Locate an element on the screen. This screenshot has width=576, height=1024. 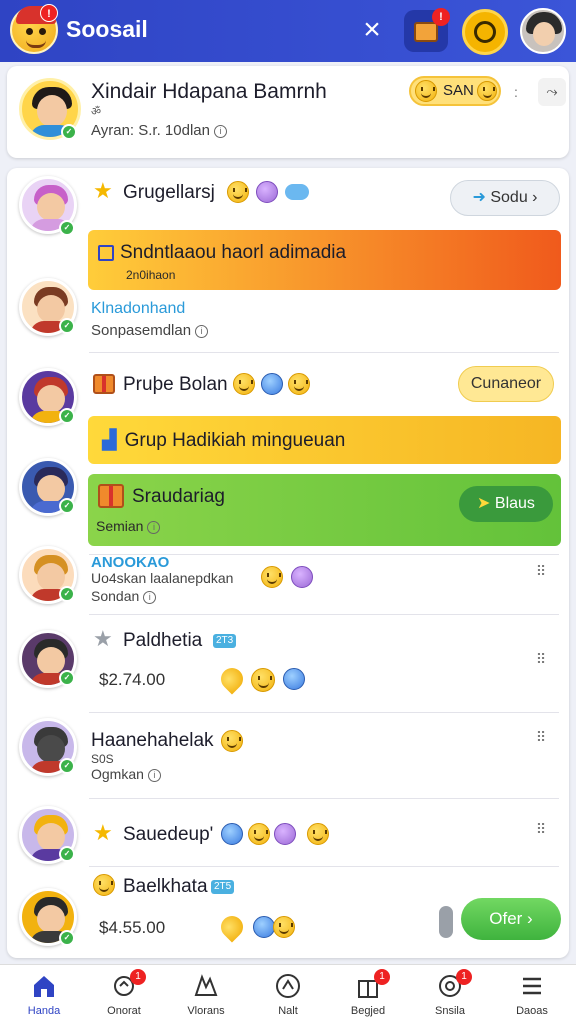
nav-item-home: Handa is located at coordinates (44, 994).